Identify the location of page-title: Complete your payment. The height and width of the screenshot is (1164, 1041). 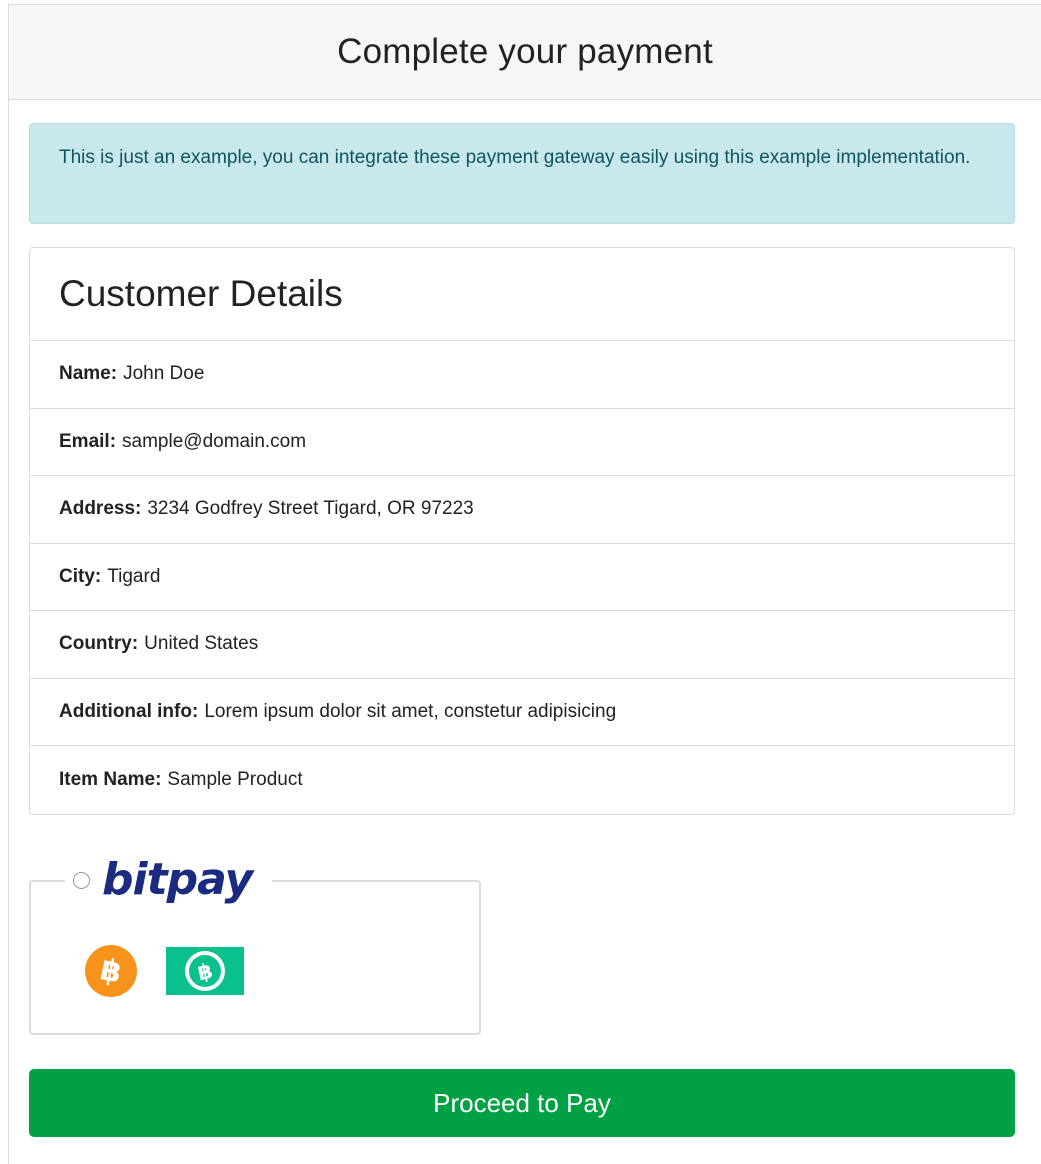
(525, 51).